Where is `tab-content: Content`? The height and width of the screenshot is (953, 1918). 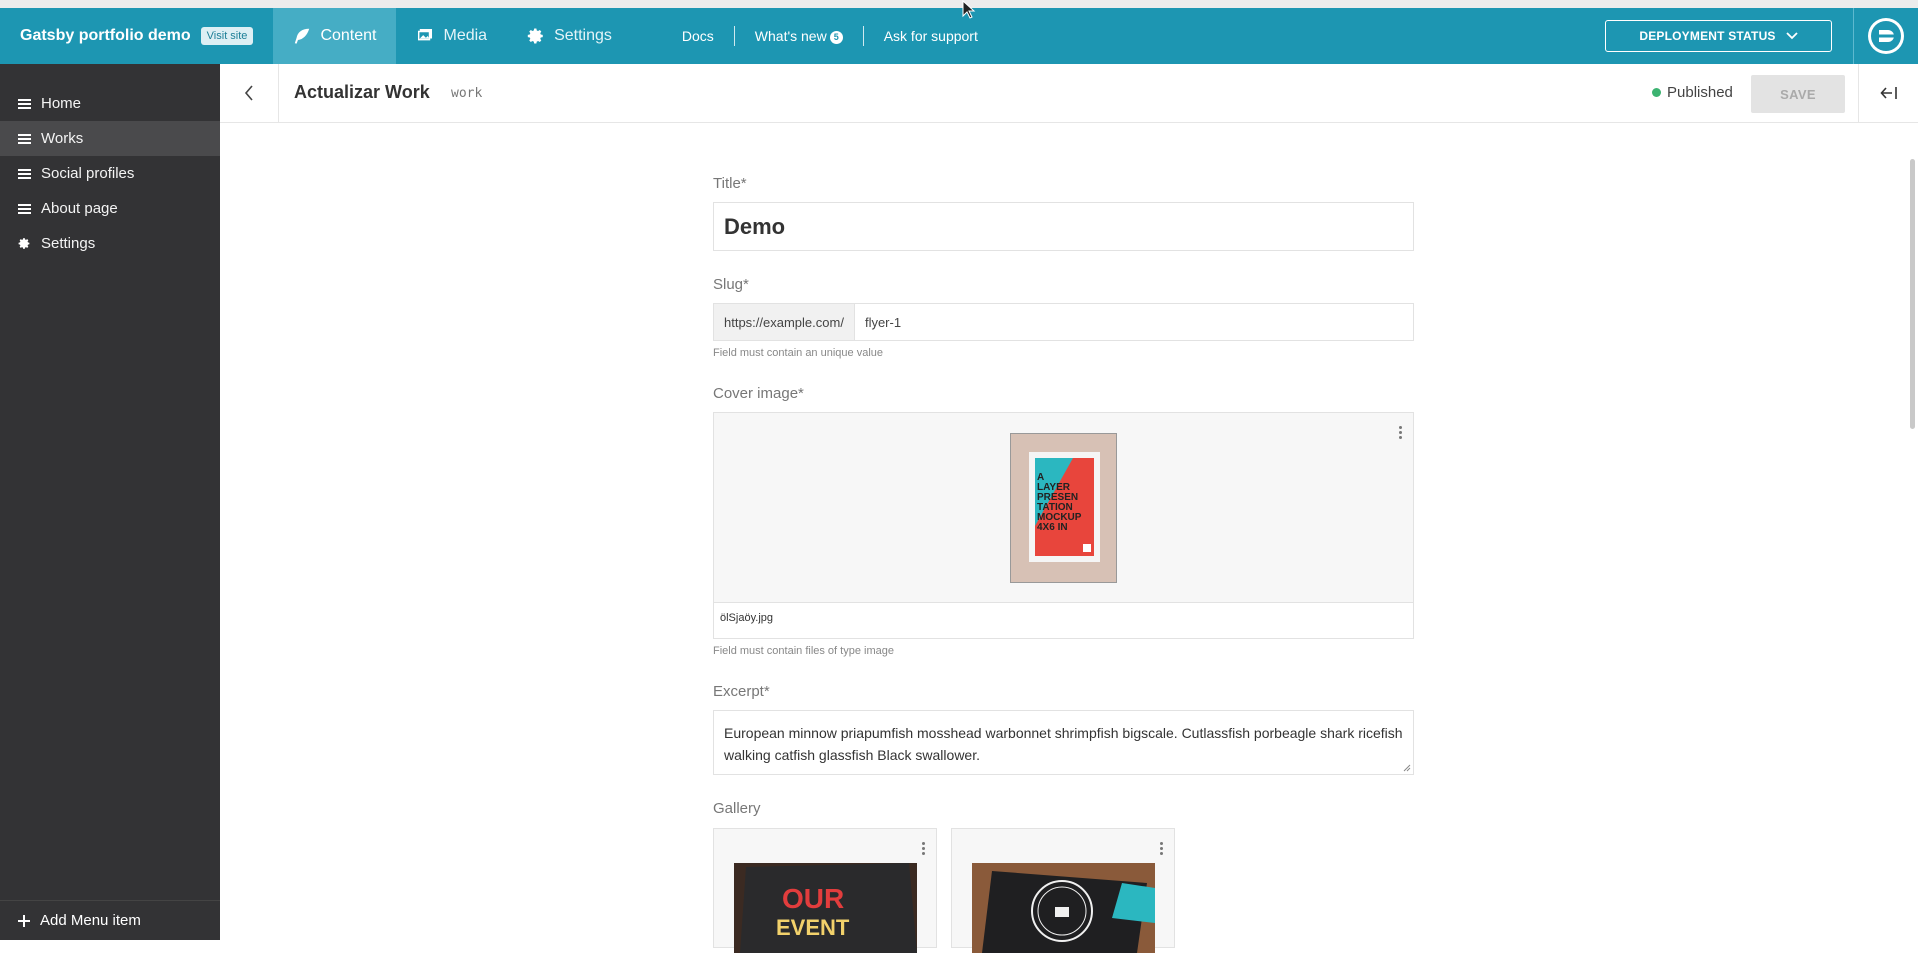
tab-content: Content is located at coordinates (335, 36).